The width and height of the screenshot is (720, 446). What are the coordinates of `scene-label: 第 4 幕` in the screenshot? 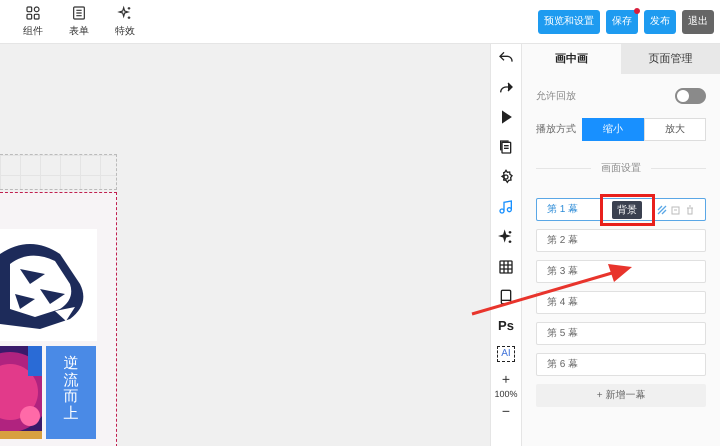 It's located at (562, 303).